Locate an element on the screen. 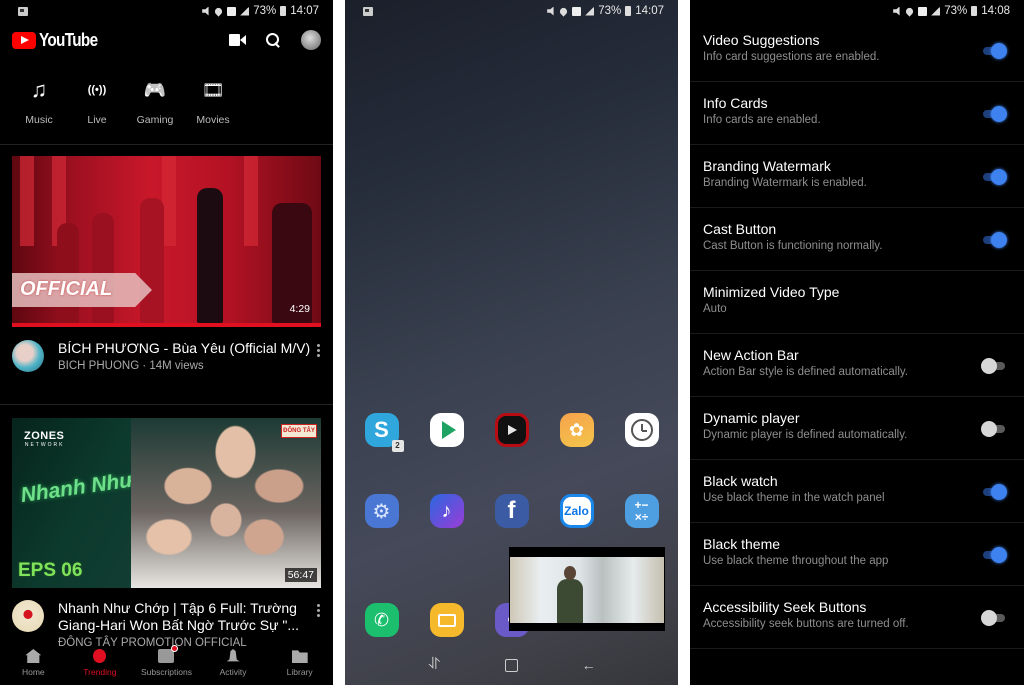 This screenshot has height=685, width=1024. app-messages is located at coordinates (446, 620).